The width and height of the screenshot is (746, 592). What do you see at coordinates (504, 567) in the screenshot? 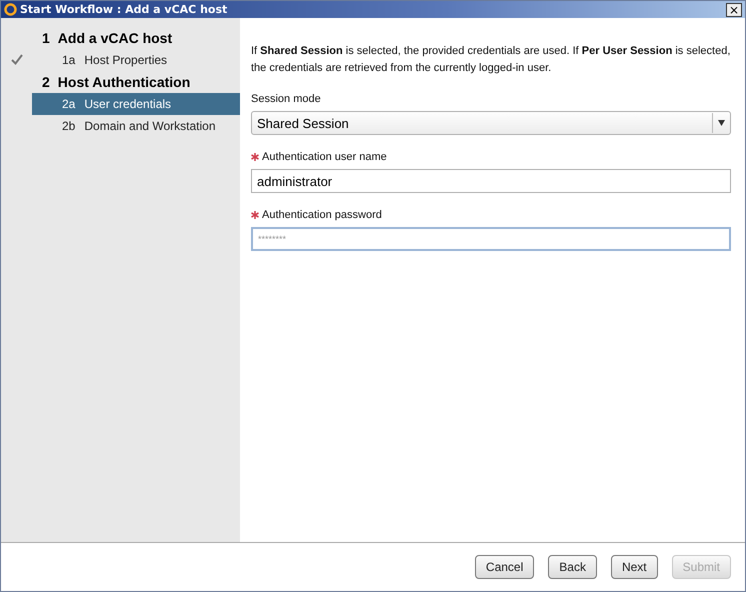
I see `footer-button: Cancel` at bounding box center [504, 567].